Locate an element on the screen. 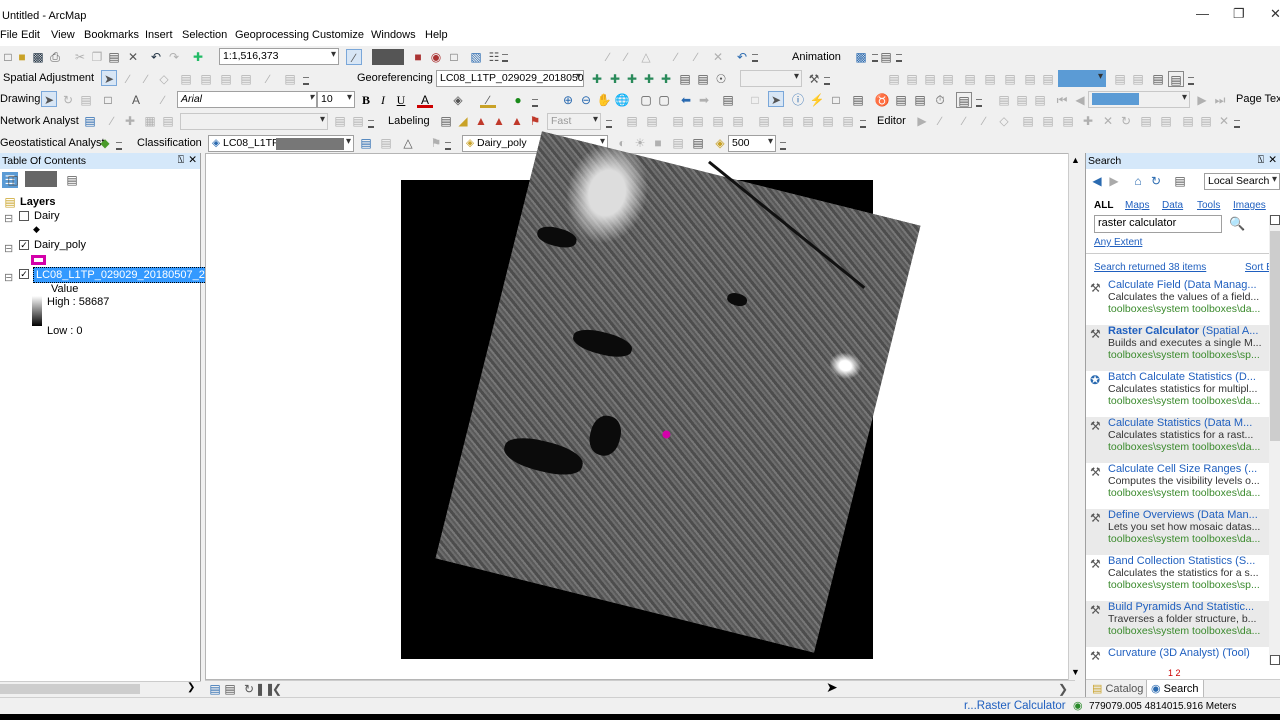 The height and width of the screenshot is (720, 1280). viewer-icon: ▤ is located at coordinates (703, 79).